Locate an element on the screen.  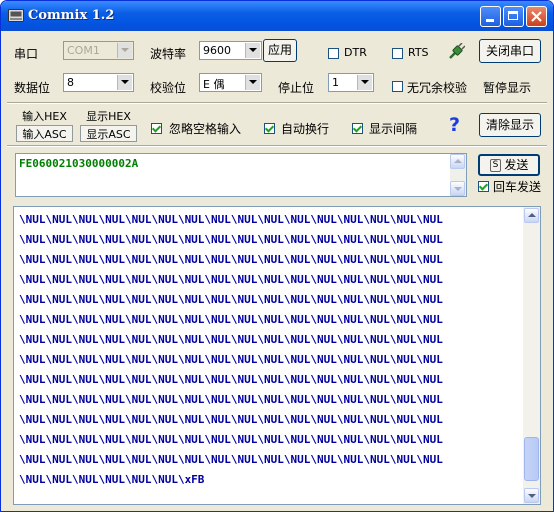
send-input: FE060021030000002A is located at coordinates (241, 175).